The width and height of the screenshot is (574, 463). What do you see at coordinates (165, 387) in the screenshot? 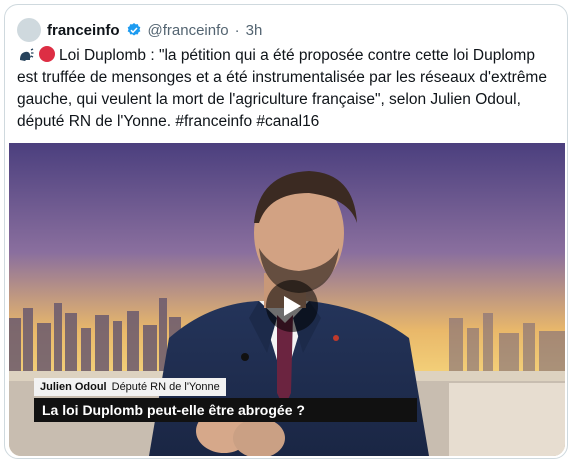
I see `lower-third-role: Député RN de l'Yonne` at bounding box center [165, 387].